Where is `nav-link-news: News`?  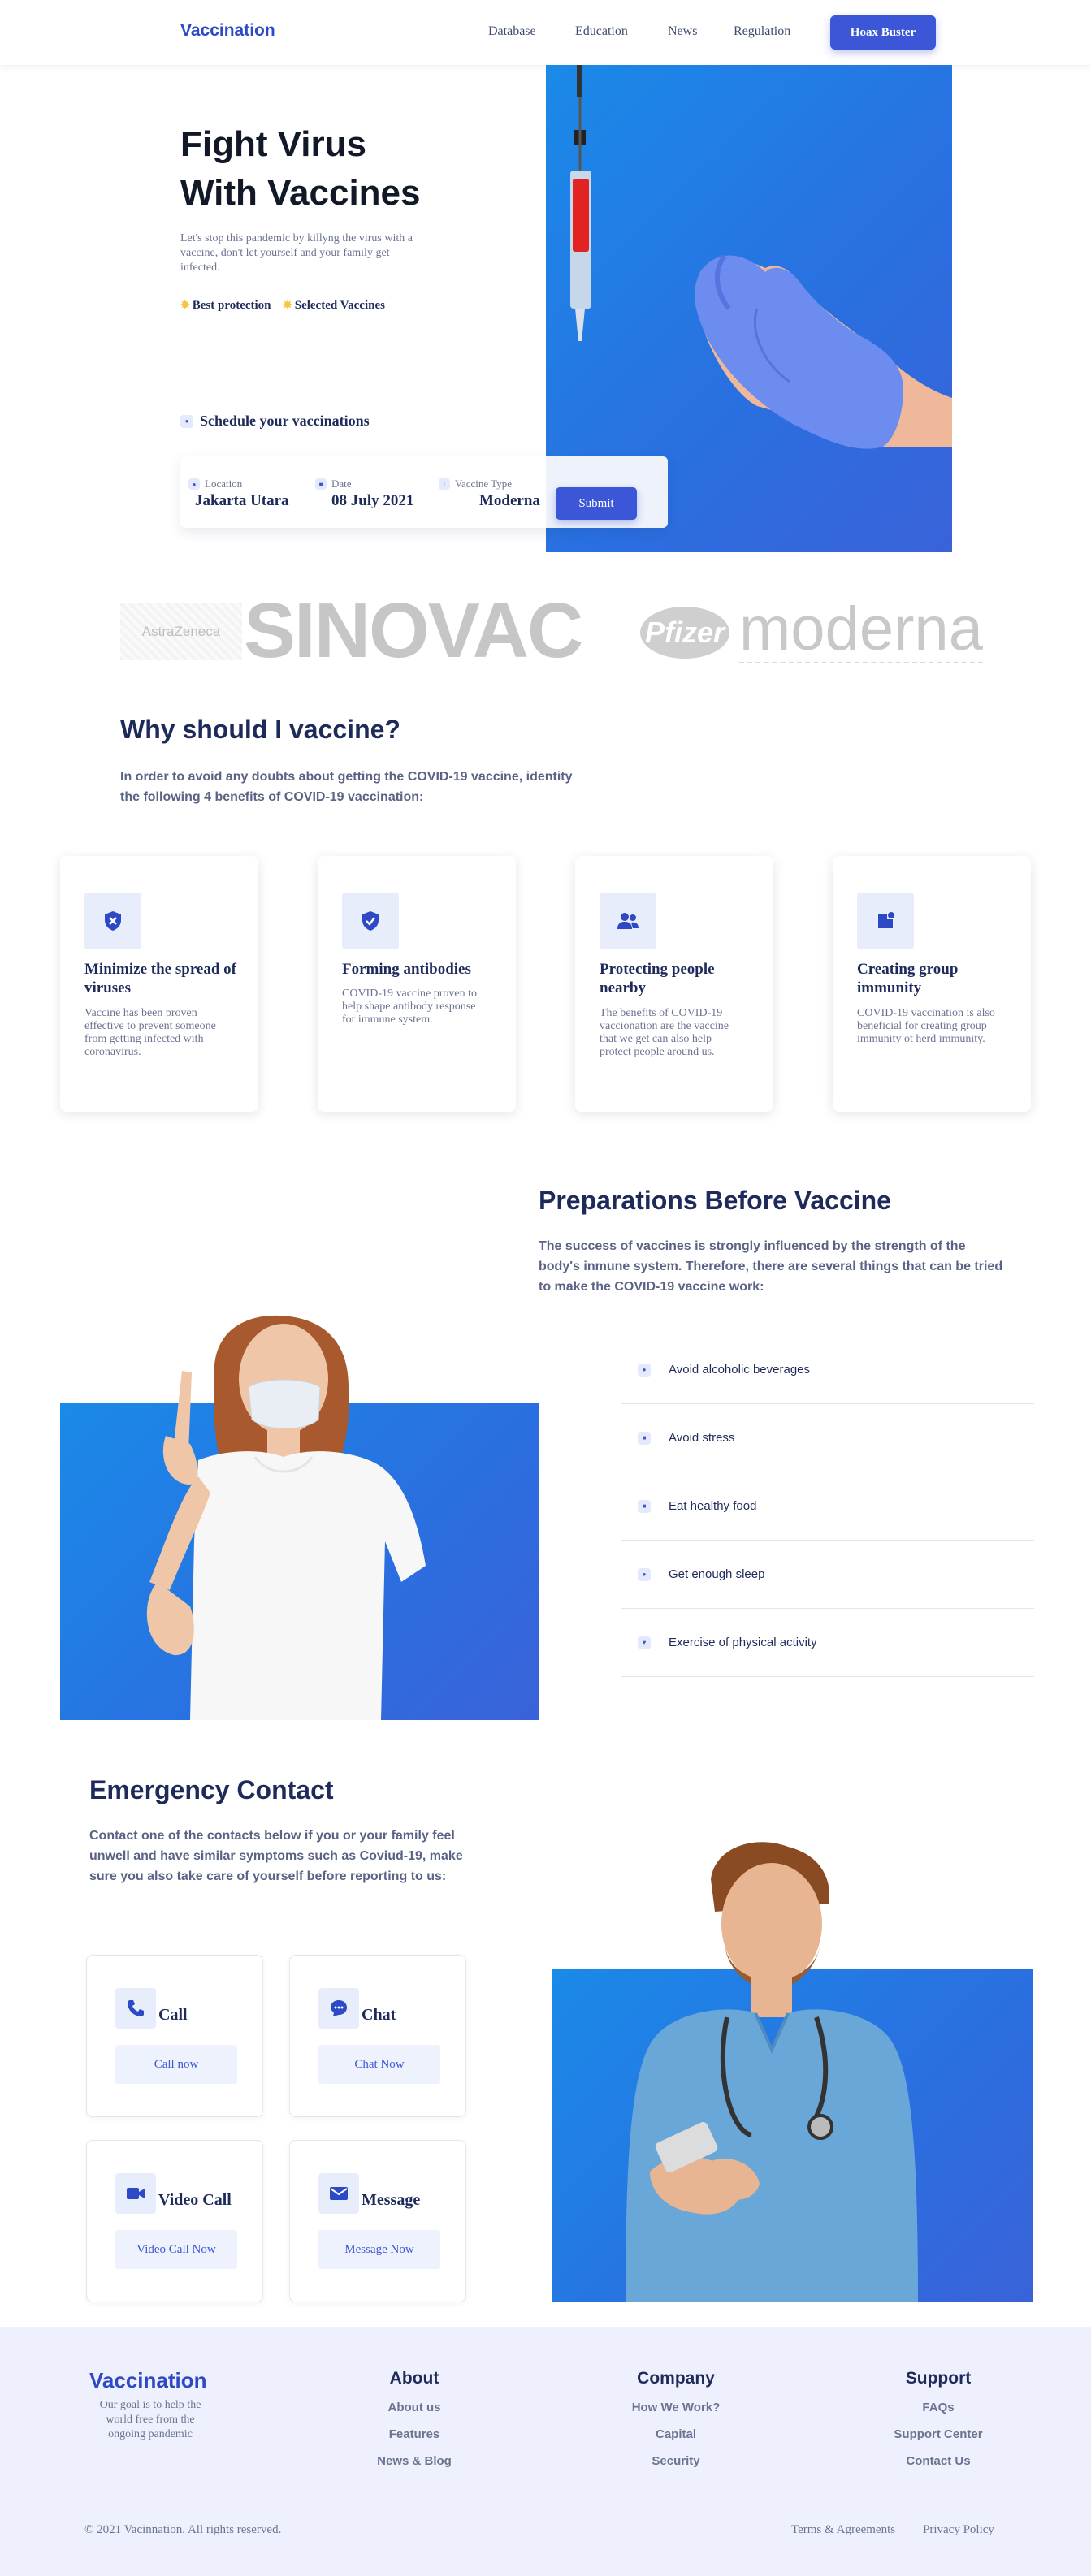 nav-link-news: News is located at coordinates (682, 32).